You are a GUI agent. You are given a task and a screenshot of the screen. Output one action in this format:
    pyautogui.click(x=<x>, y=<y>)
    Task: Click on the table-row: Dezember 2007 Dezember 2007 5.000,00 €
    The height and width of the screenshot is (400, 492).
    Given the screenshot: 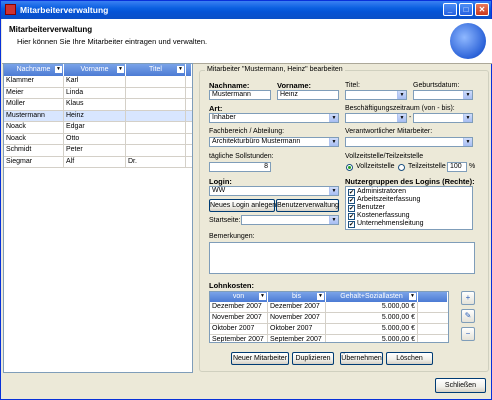 What is the action you would take?
    pyautogui.click(x=329, y=307)
    